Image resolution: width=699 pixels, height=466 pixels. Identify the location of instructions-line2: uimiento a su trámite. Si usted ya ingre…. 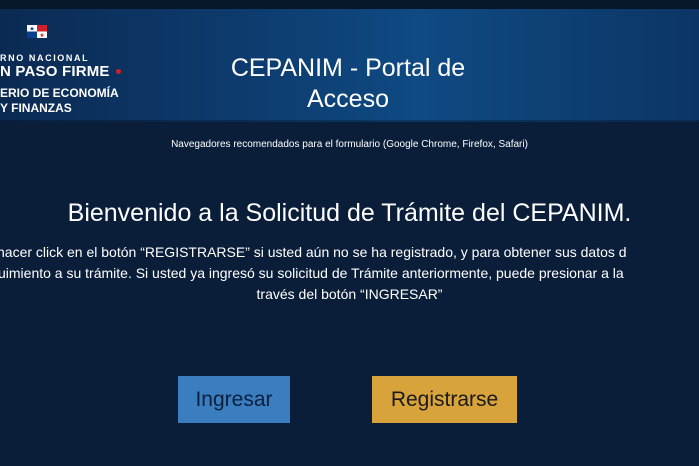
(312, 273).